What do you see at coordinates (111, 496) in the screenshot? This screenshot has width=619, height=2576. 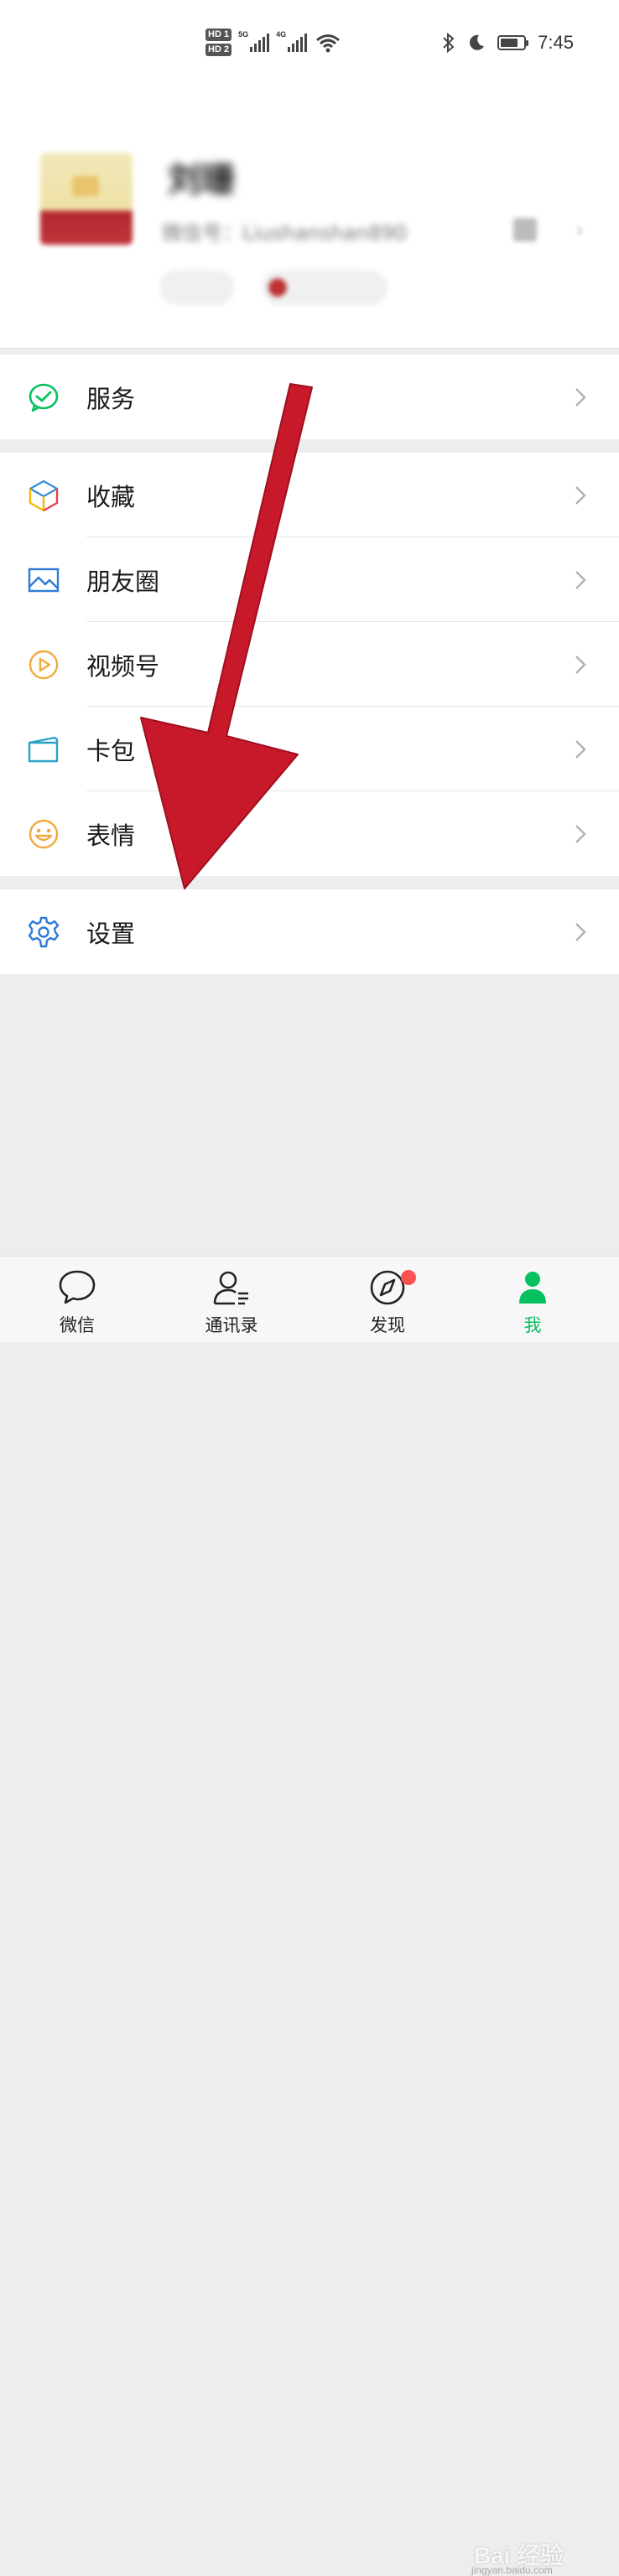 I see `menu-label: 收藏` at bounding box center [111, 496].